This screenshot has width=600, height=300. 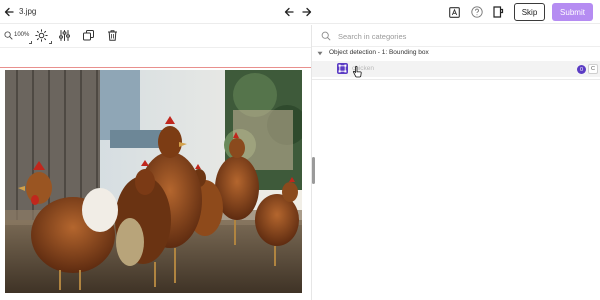 What do you see at coordinates (379, 52) in the screenshot?
I see `category-group-label: Object detection - 1: Bounding box` at bounding box center [379, 52].